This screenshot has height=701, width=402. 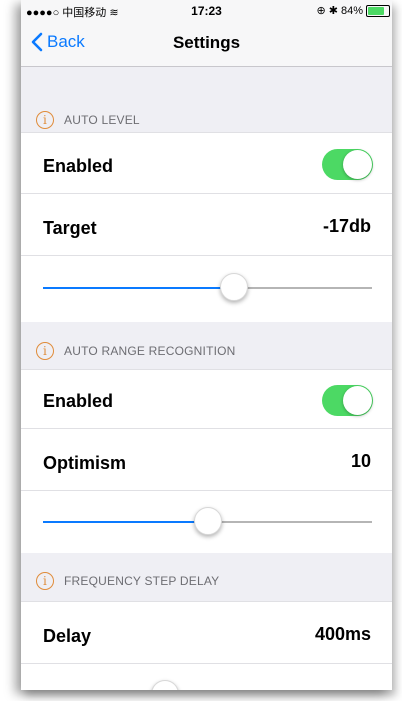 What do you see at coordinates (102, 119) in the screenshot?
I see `section-title: AUTO LEVEL` at bounding box center [102, 119].